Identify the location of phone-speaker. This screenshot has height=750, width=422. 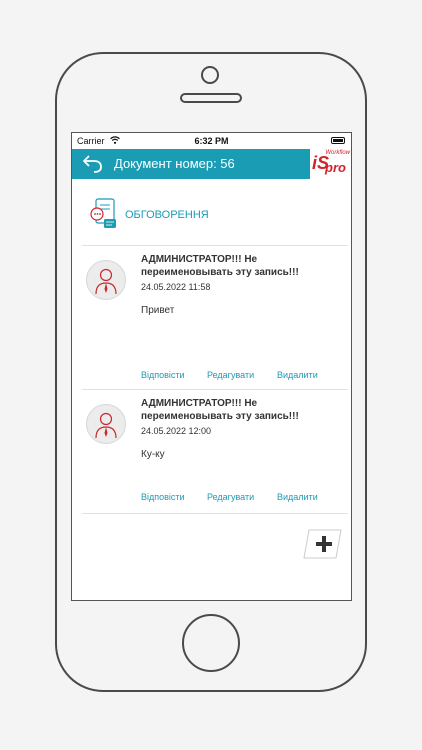
(211, 98).